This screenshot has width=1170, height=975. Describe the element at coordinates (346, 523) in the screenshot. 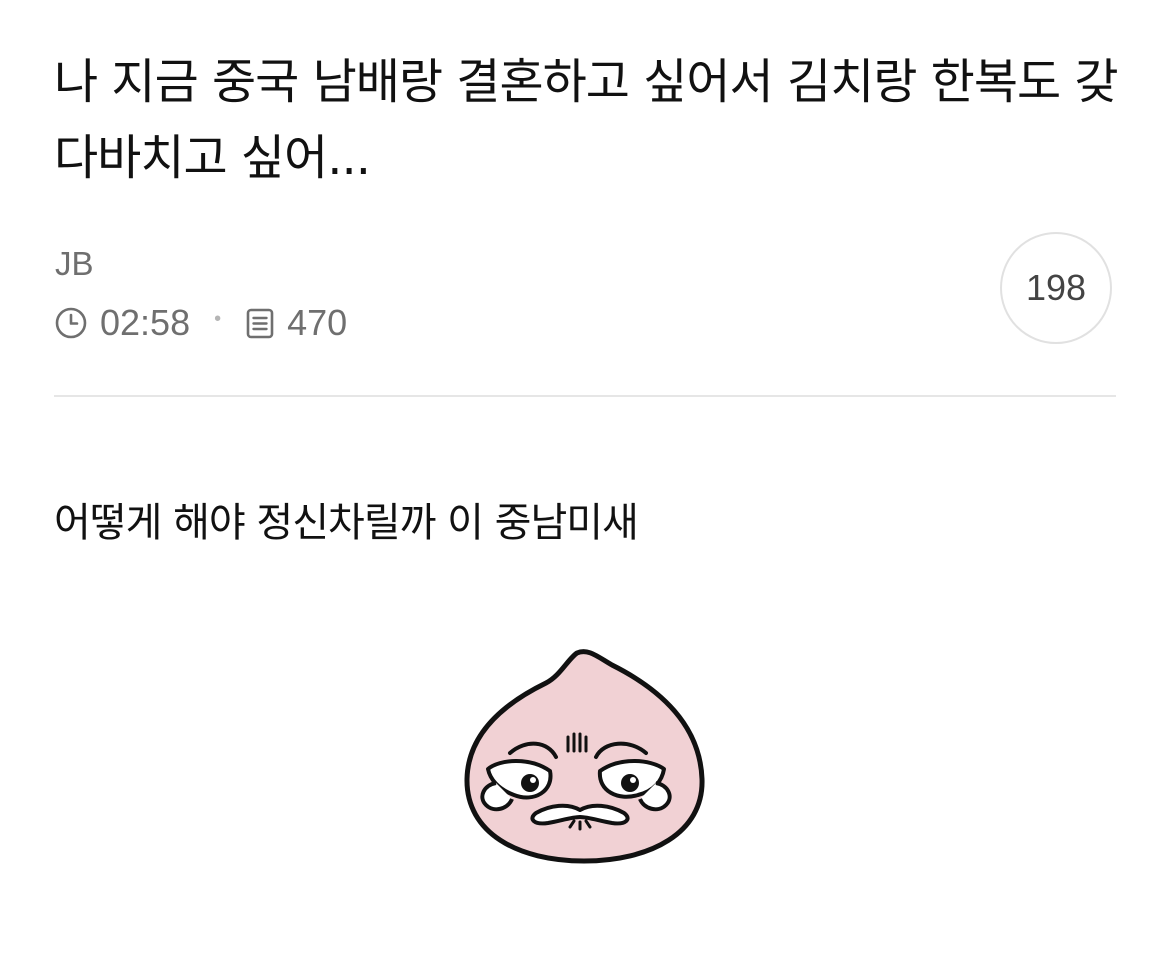

I see `post-body: 어떻게 해야 정신차릴까 이 중남미새` at that location.